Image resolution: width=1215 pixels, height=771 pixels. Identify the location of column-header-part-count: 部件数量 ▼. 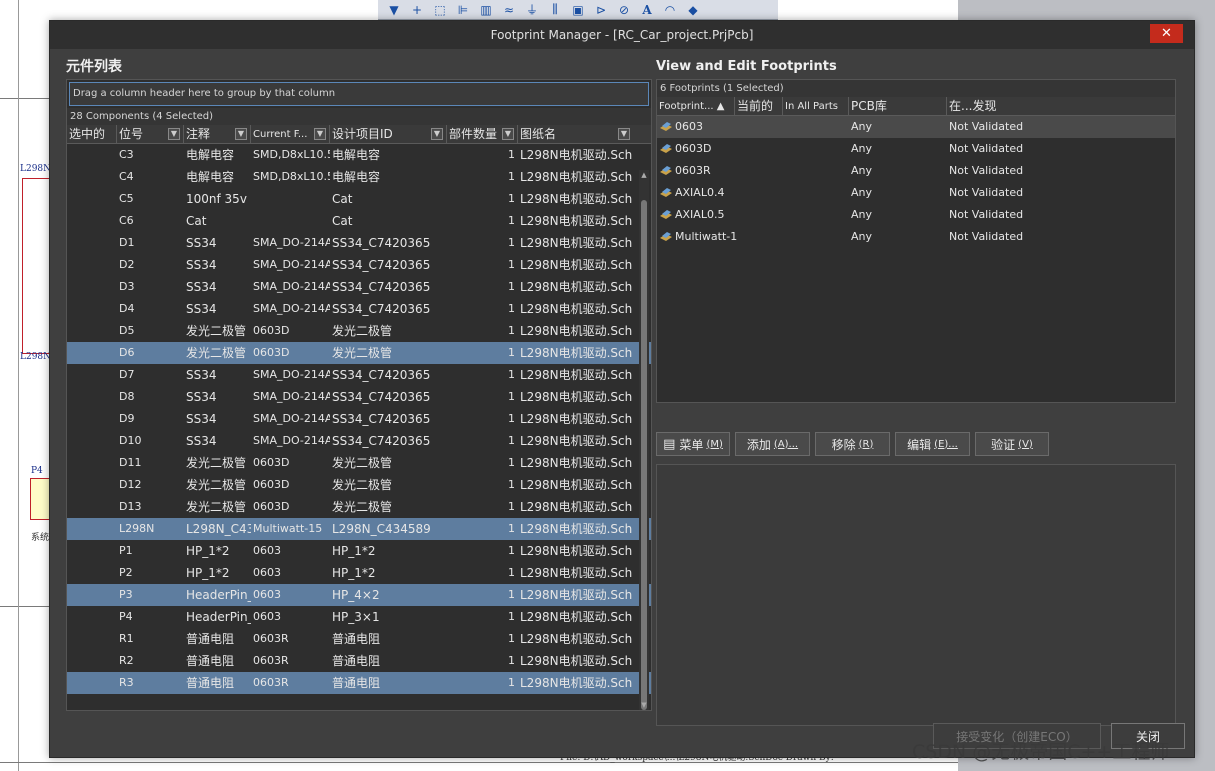
(482, 134).